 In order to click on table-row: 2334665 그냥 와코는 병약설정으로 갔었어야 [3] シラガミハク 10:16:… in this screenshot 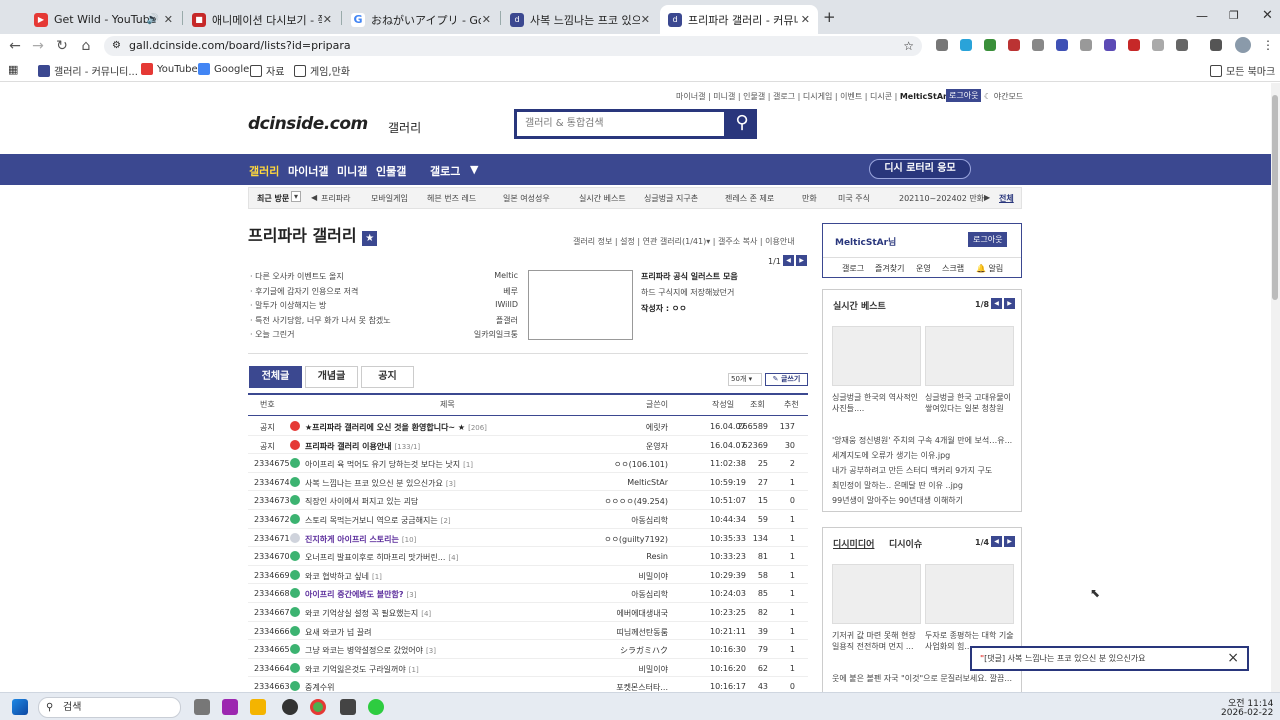, I will do `click(528, 649)`.